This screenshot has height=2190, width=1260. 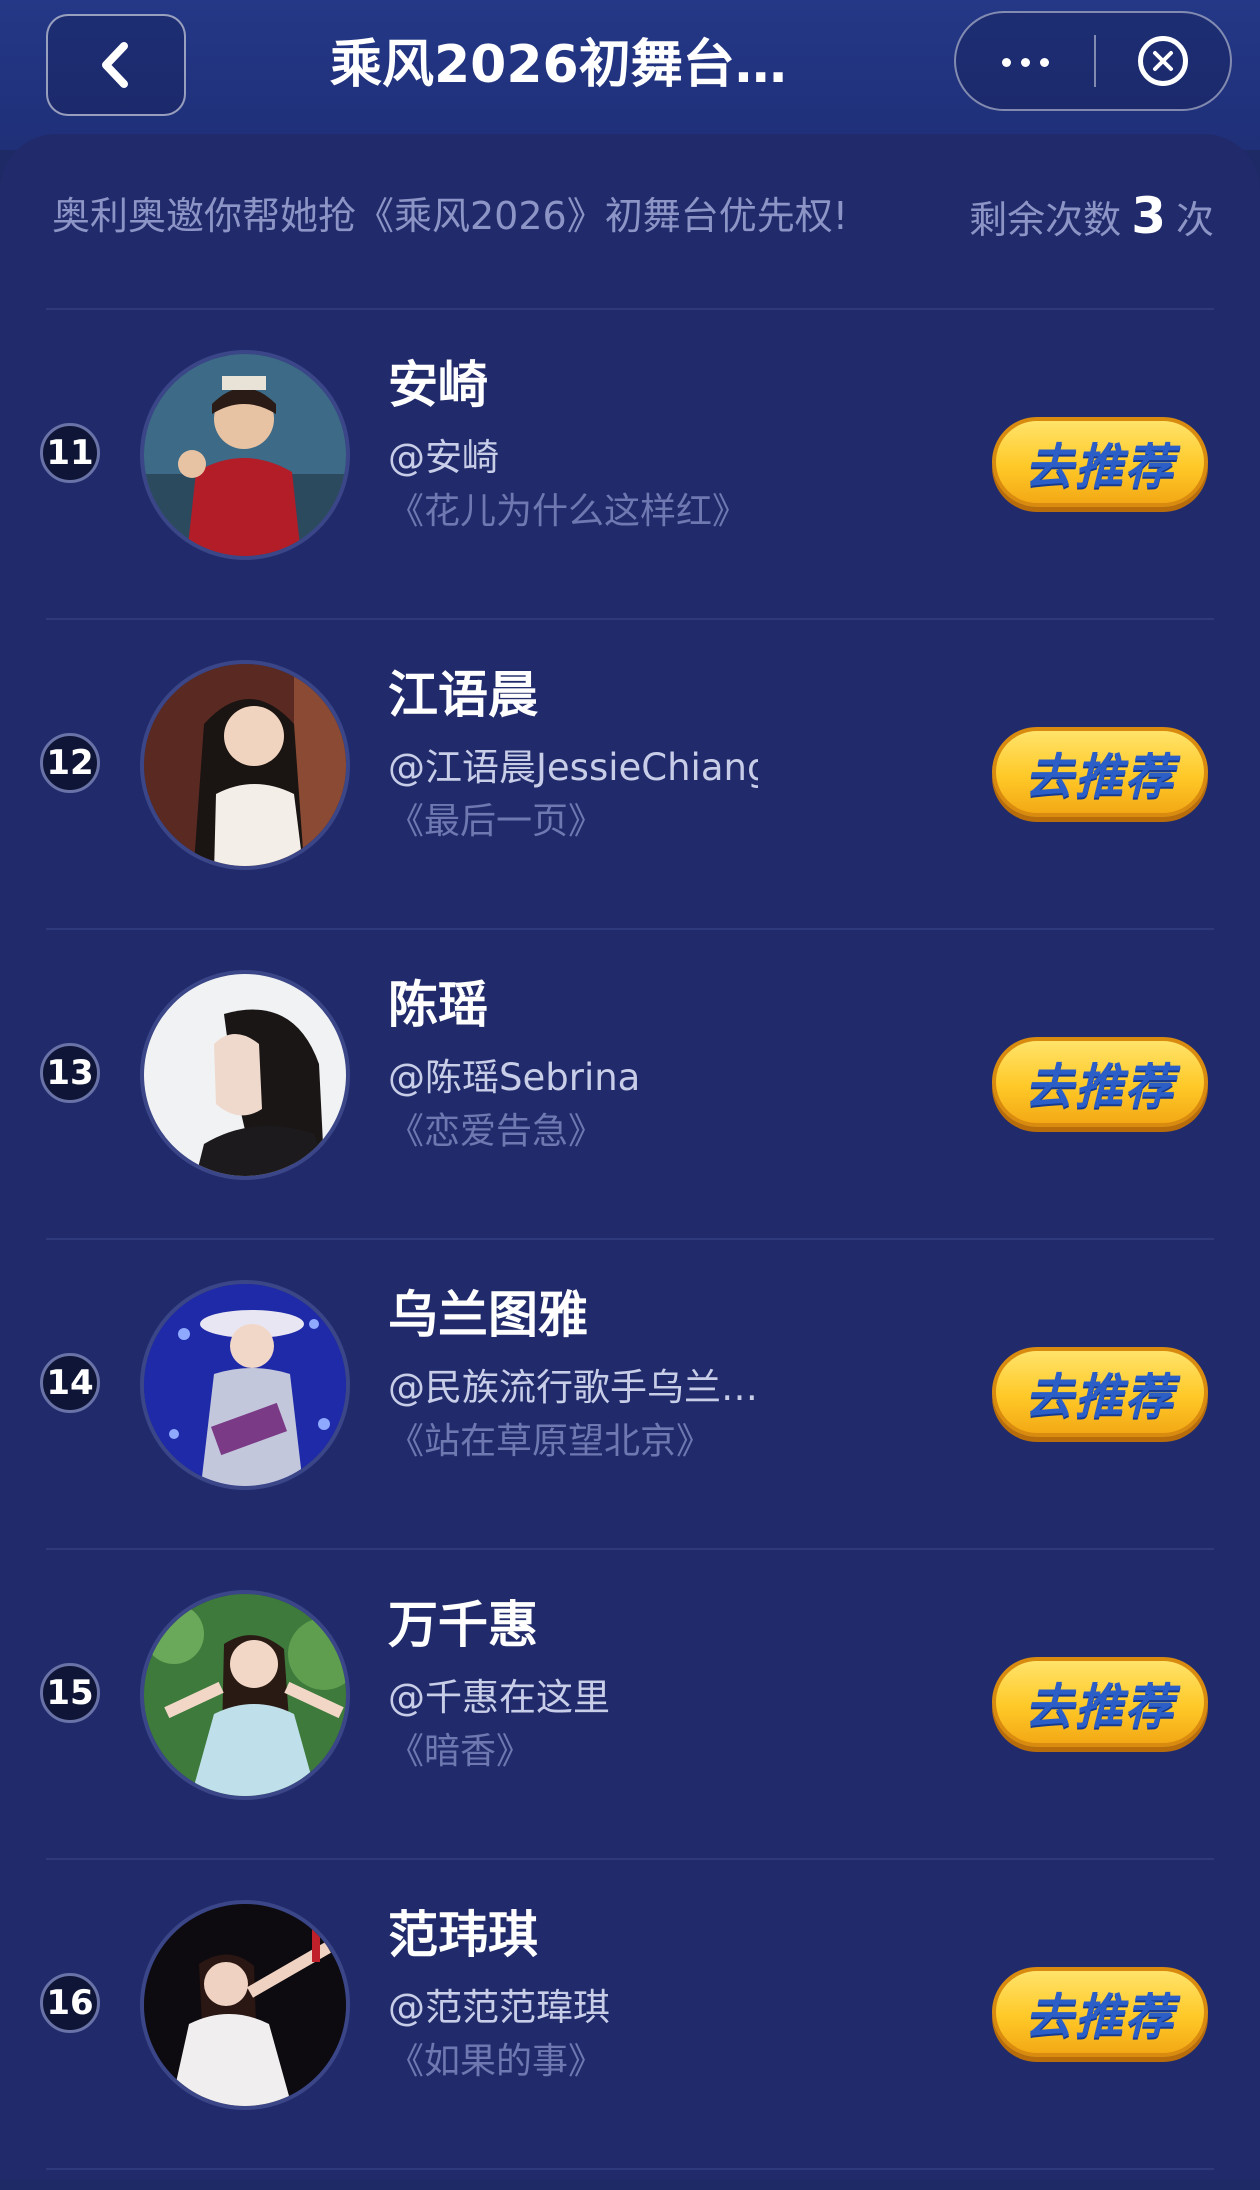 What do you see at coordinates (630, 485) in the screenshot?
I see `list-item: 11 安崎 @安崎 《花儿为什么这样红》 去推荐` at bounding box center [630, 485].